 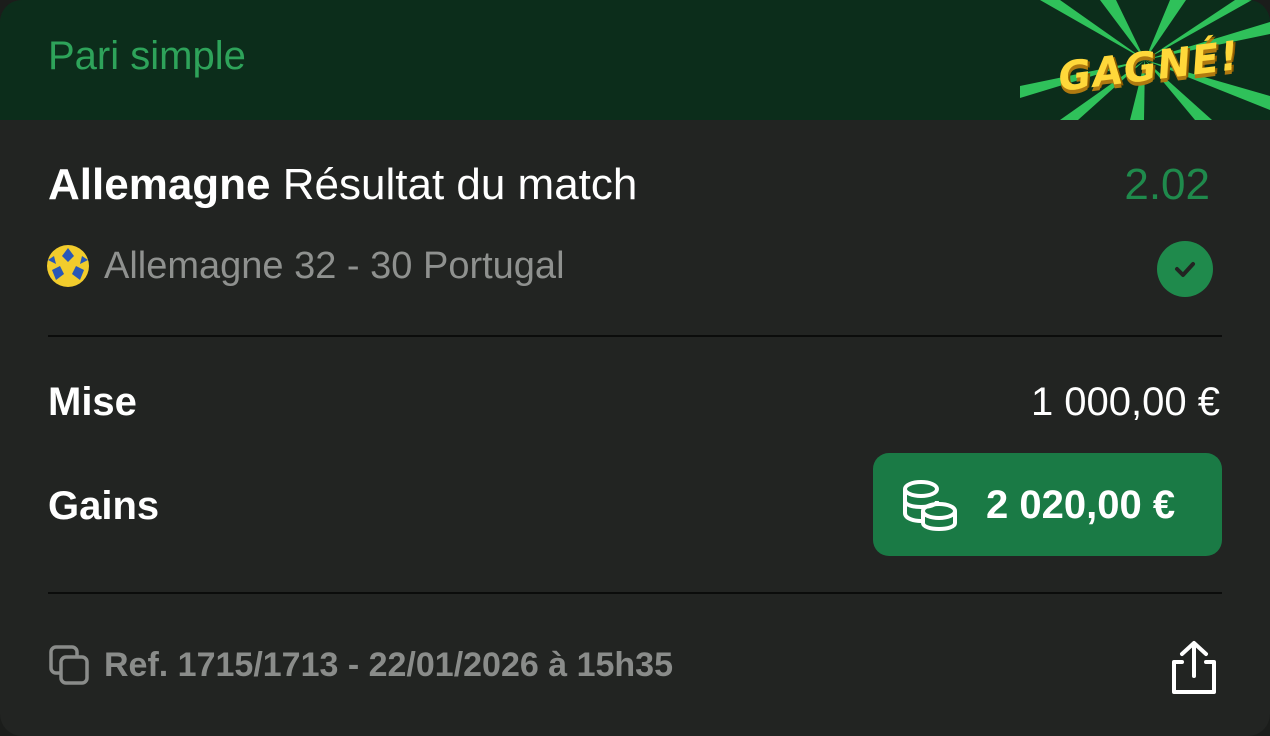 I want to click on selection-title: Allemagne Résultat du match, so click(x=342, y=185).